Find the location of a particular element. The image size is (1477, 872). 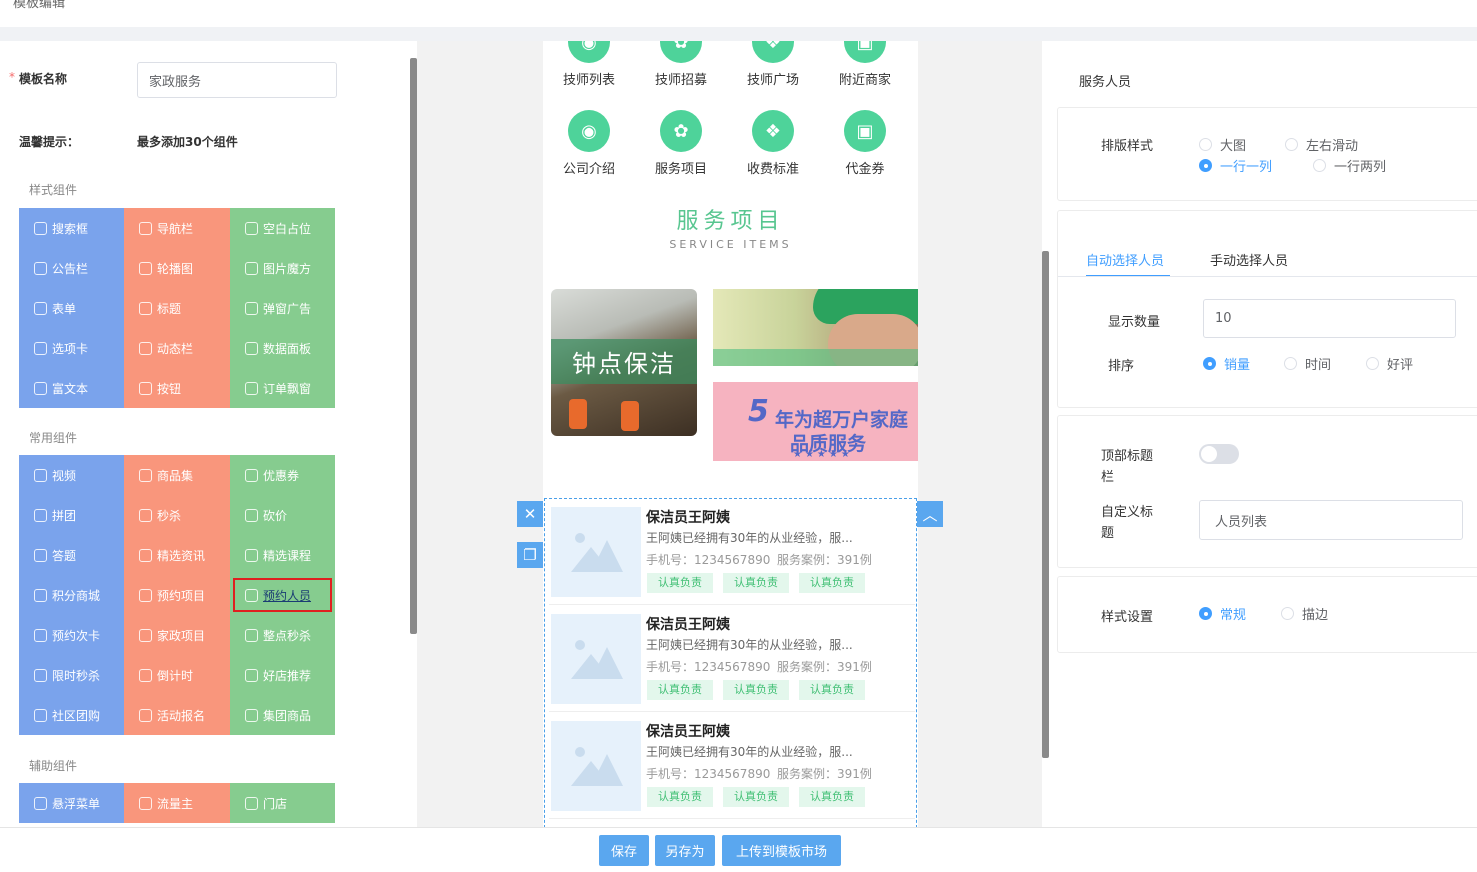

tab-manual-select: 手动选择人员 is located at coordinates (1249, 259).